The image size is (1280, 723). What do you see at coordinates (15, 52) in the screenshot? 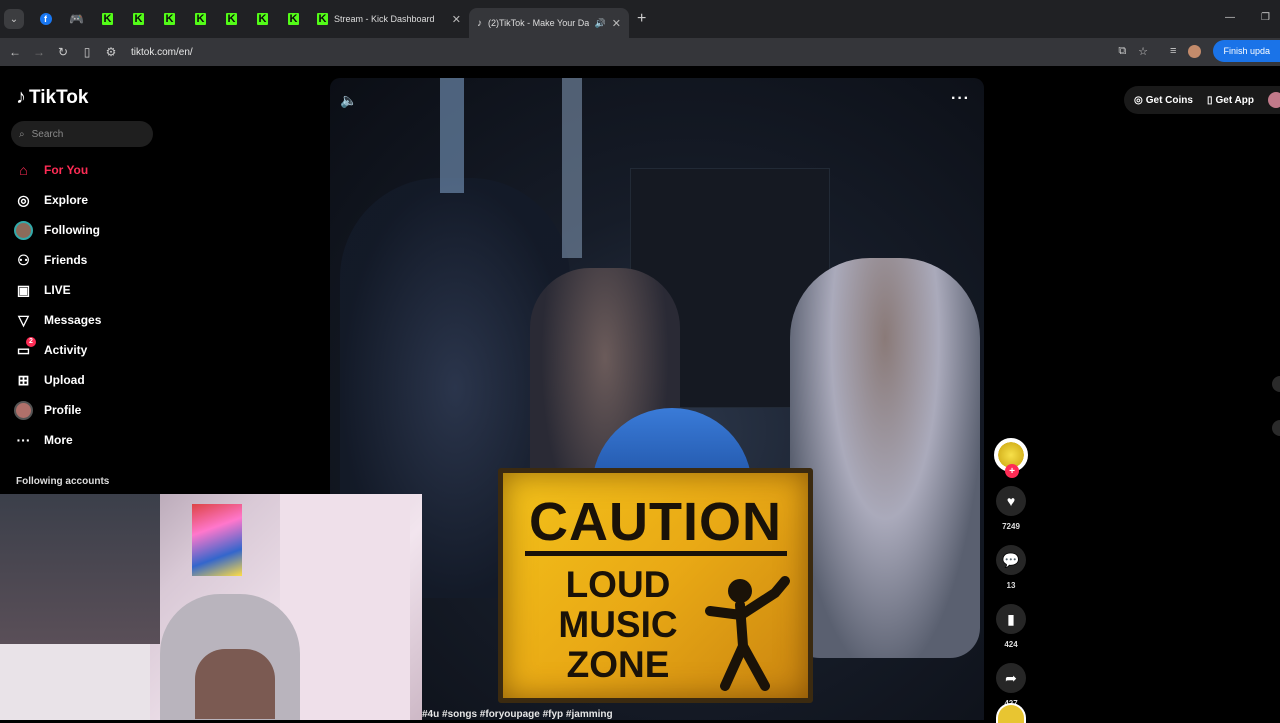
I see `back-icon: ←` at bounding box center [15, 52].